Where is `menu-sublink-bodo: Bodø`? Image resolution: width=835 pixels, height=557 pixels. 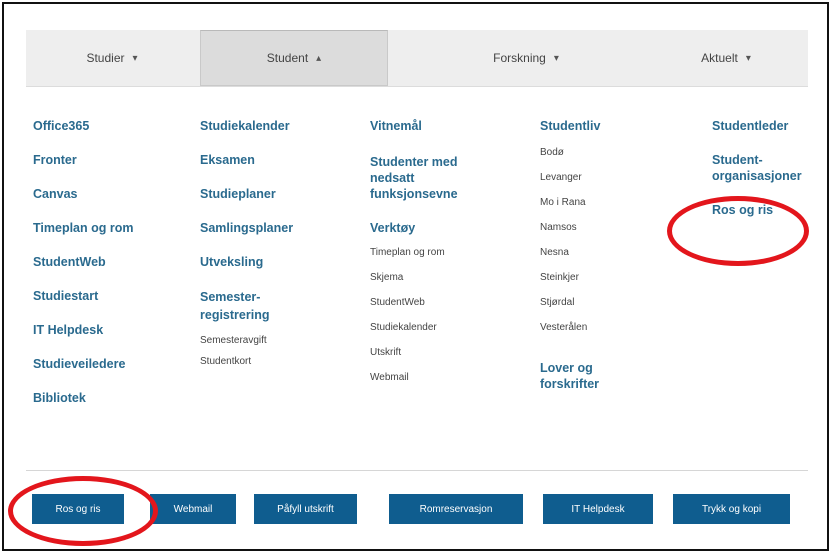
menu-sublink-bodo: Bodø is located at coordinates (570, 152).